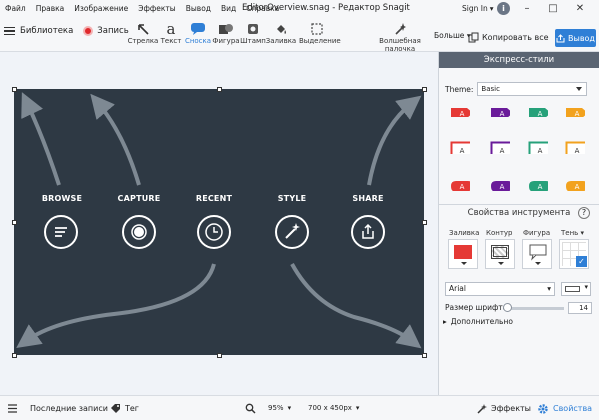 The image size is (599, 420). What do you see at coordinates (553, 8) in the screenshot?
I see `maximize-button: □` at bounding box center [553, 8].